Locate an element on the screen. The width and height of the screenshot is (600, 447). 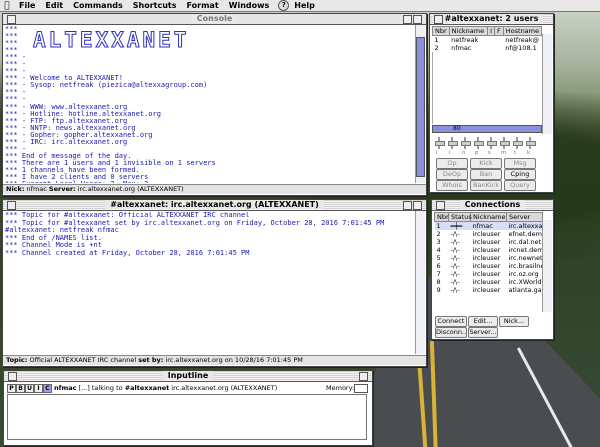
users-titlebar: #altexxanet: 2 users is located at coordinates (491, 19).